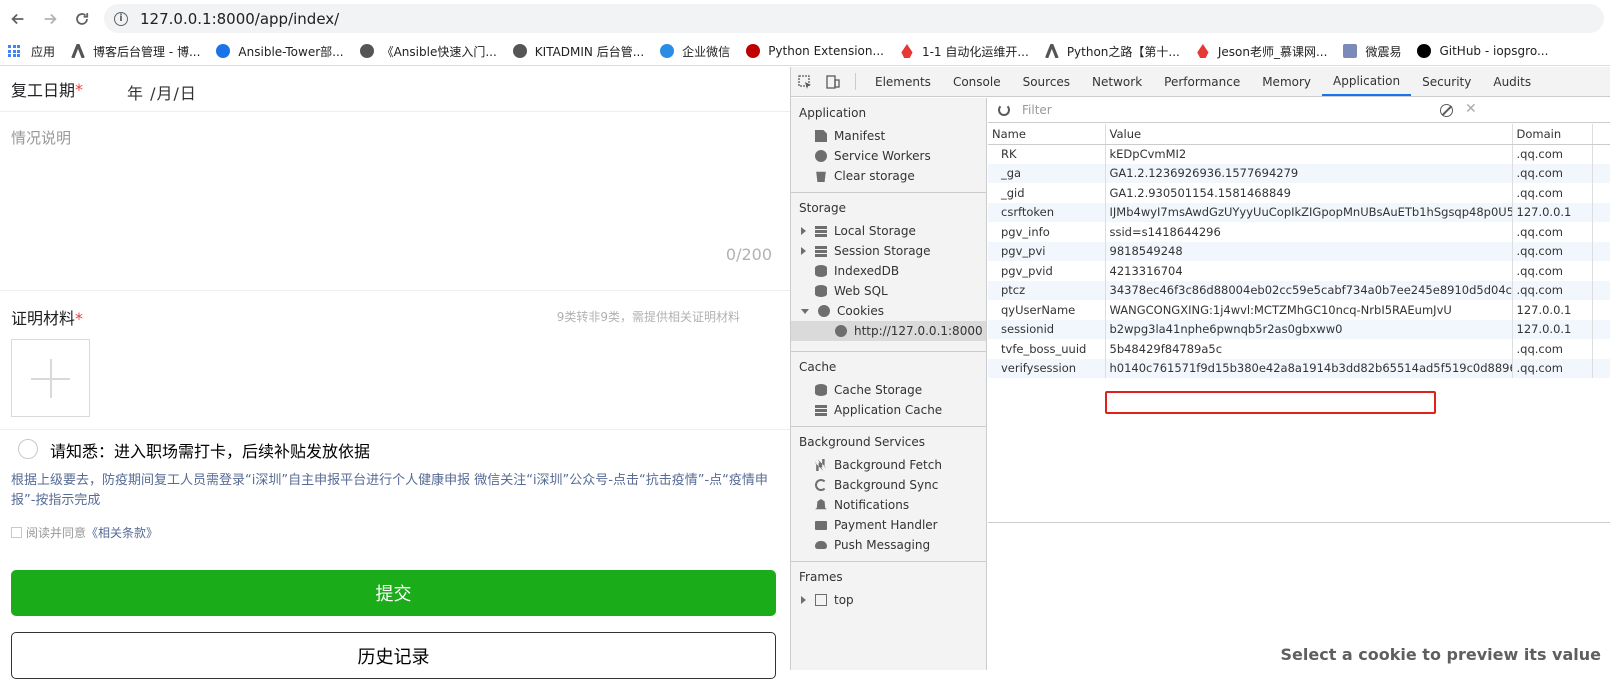  What do you see at coordinates (1299, 193) in the screenshot?
I see `table-row: _gid GA1.2.930501154.1581468849 .qq.com` at bounding box center [1299, 193].